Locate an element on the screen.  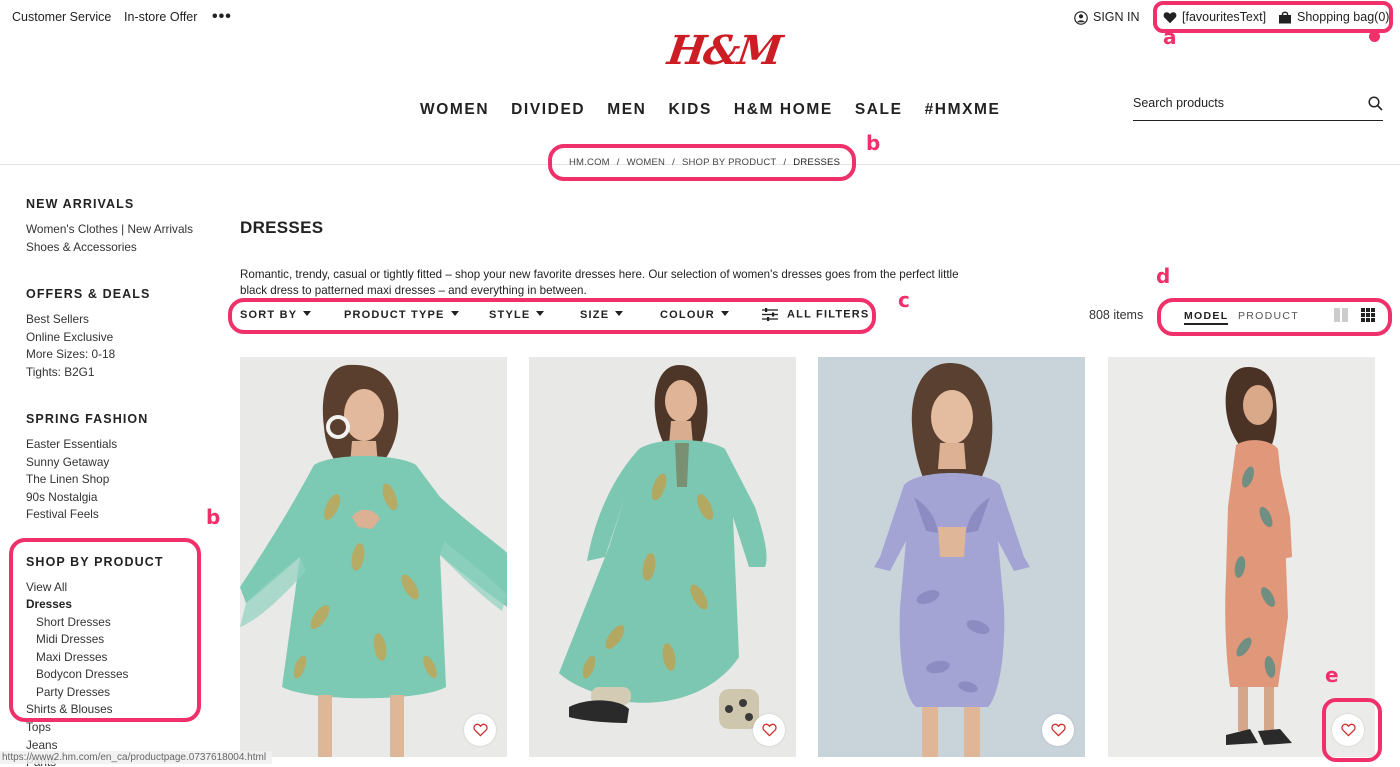
annotation-label-e: e is located at coordinates (1332, 675).